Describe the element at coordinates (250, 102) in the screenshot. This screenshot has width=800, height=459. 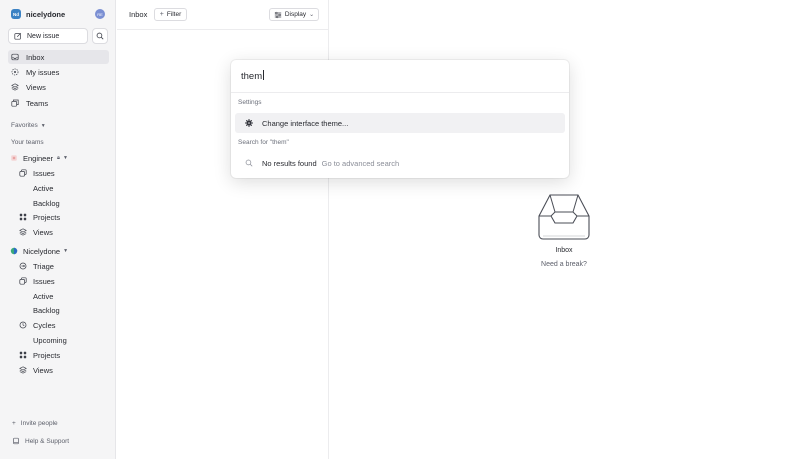
I see `group-settings-header: Settings` at that location.